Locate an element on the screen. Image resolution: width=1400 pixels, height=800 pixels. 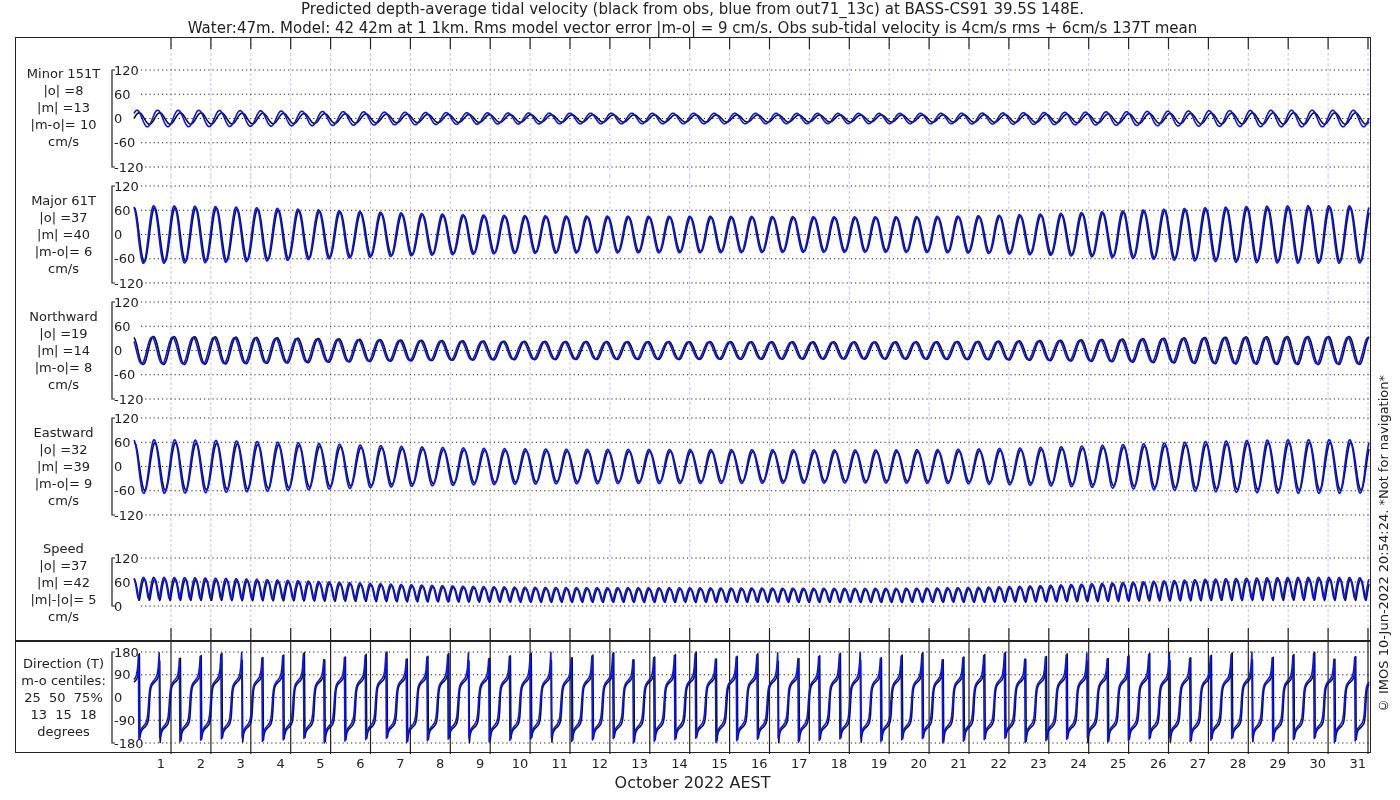
x-tick-label: 30 is located at coordinates (1318, 764).